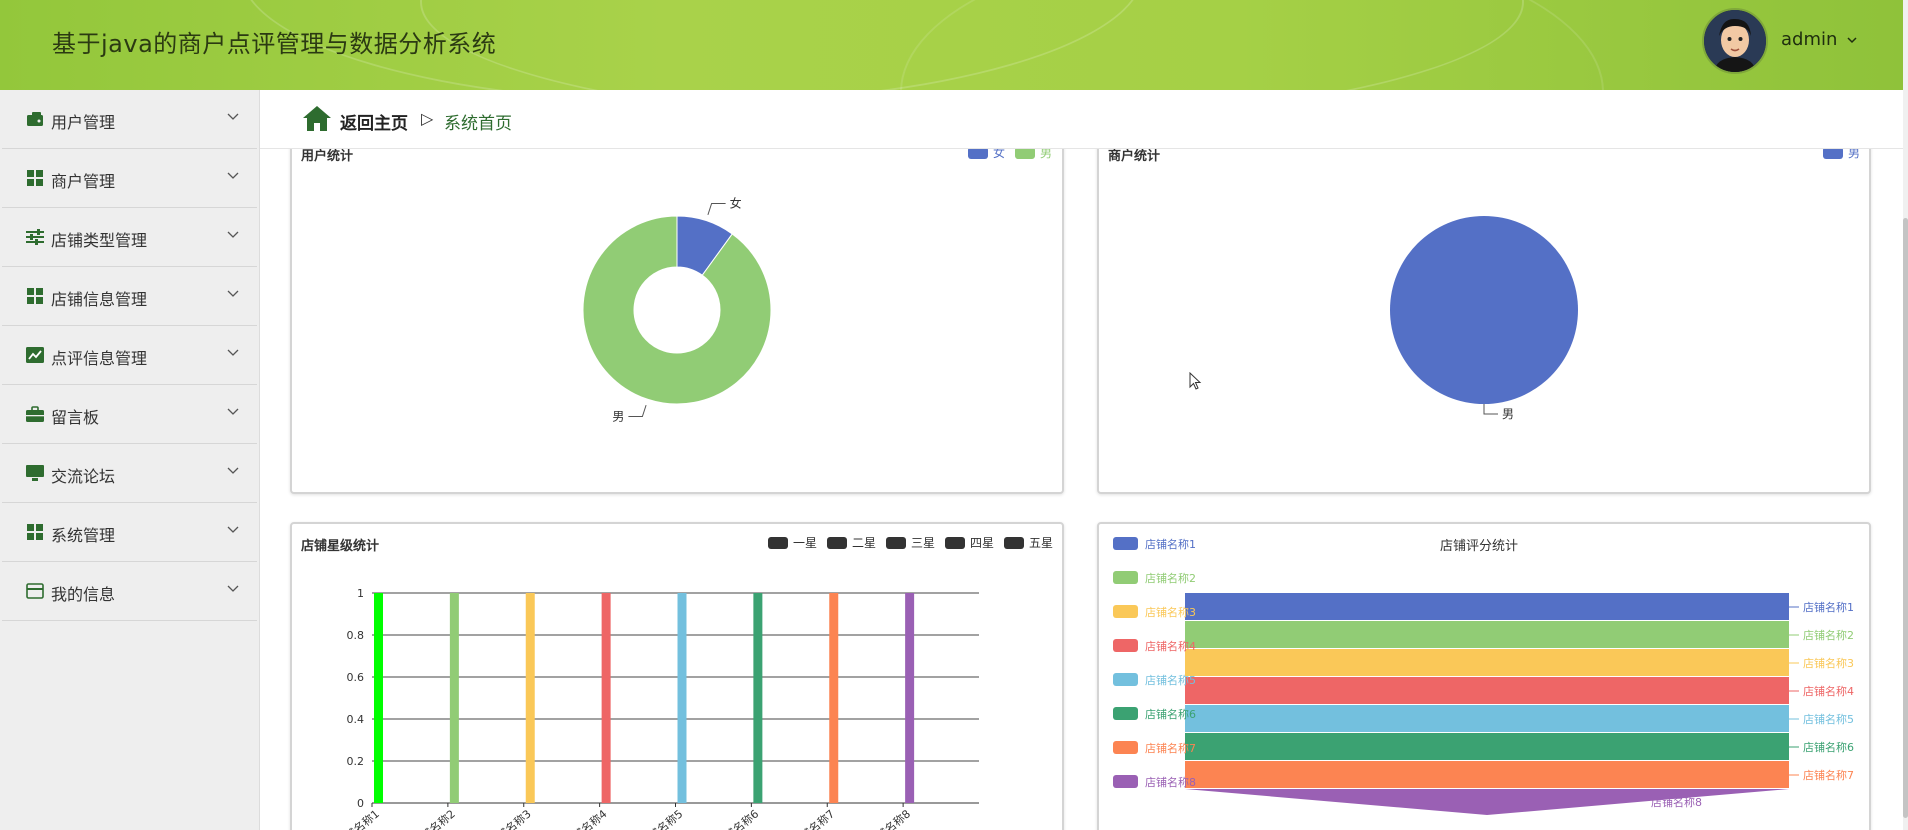 This screenshot has width=1908, height=830. Describe the element at coordinates (1170, 544) in the screenshot. I see `legend-label: 店铺名称1` at that location.